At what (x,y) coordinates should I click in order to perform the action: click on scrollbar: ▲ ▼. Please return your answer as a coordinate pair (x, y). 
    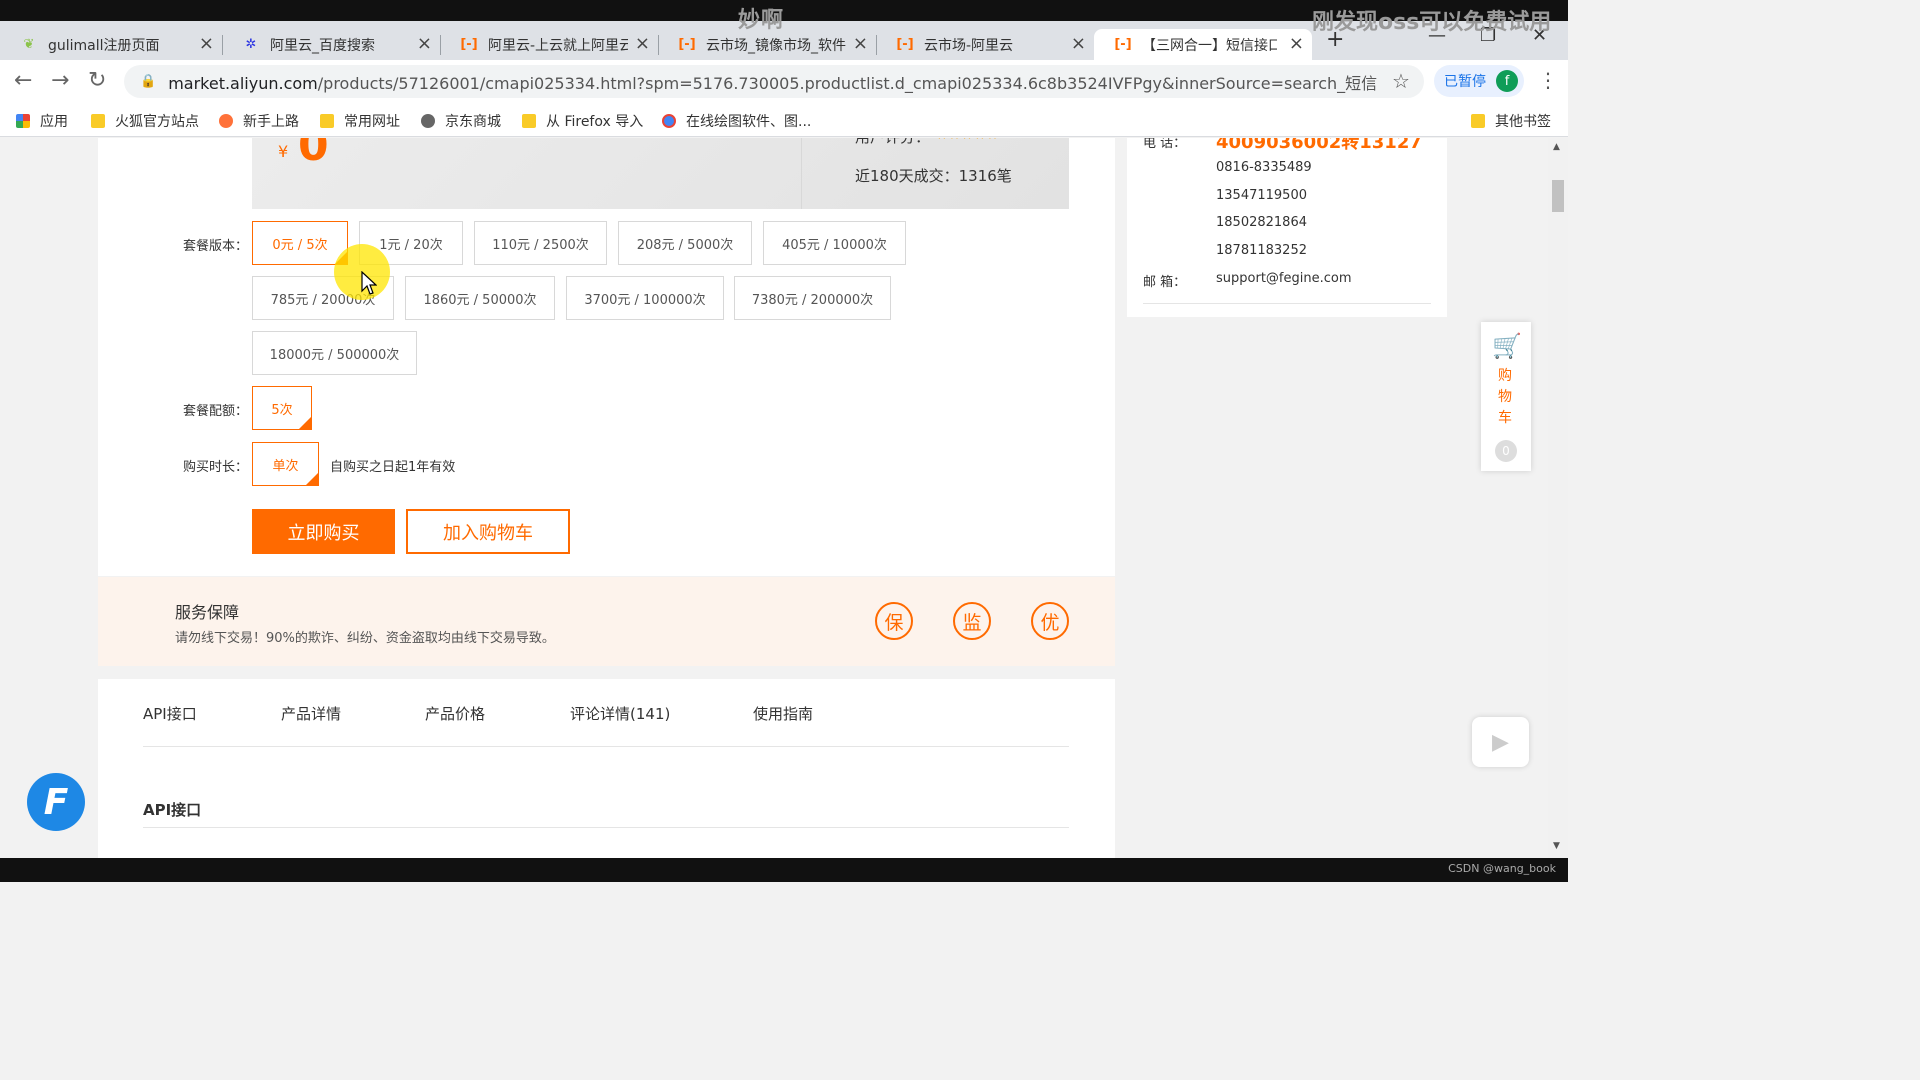
    Looking at the image, I should click on (1558, 498).